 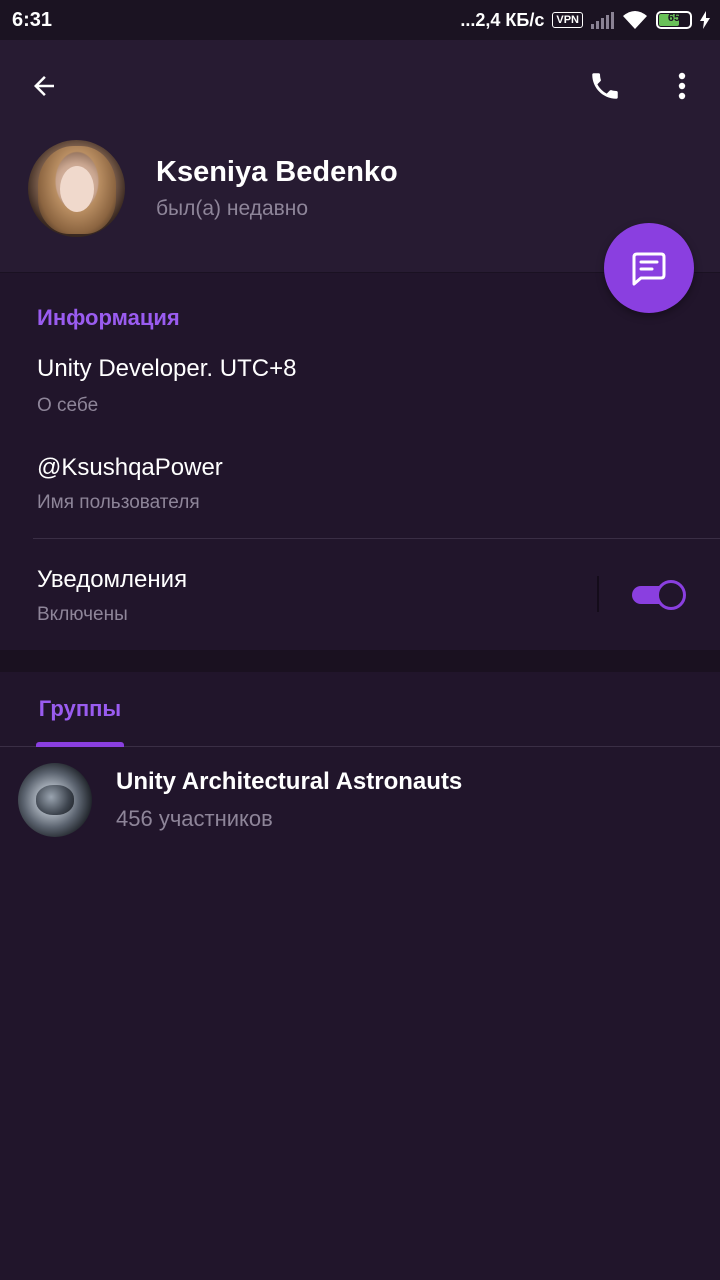 I want to click on bio-label: О себе, so click(x=68, y=405).